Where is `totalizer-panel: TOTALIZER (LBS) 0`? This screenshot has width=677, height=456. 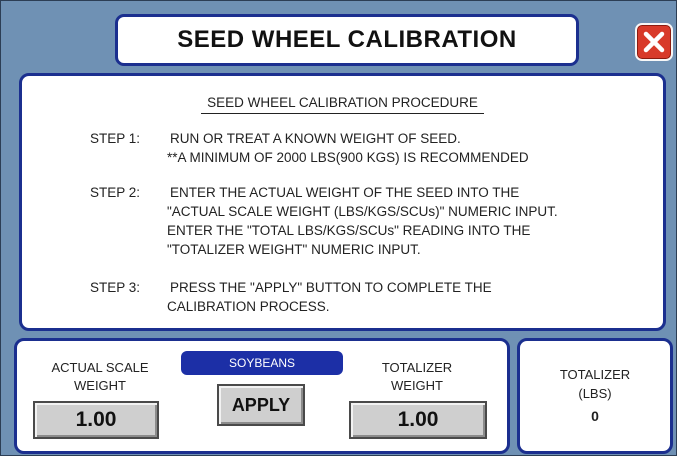
totalizer-panel: TOTALIZER (LBS) 0 is located at coordinates (595, 396).